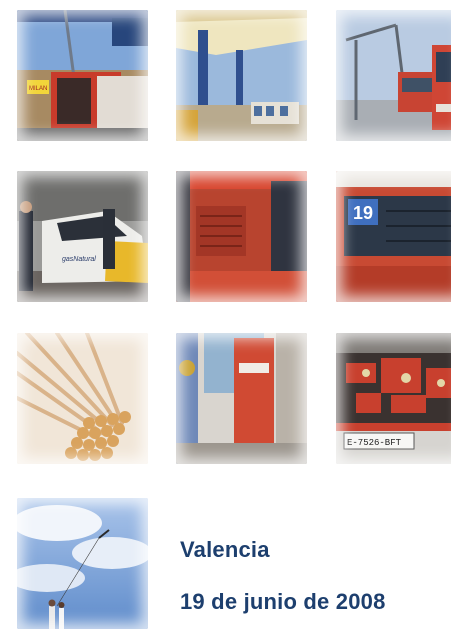 This screenshot has height=633, width=451. I want to click on red-bus-side-image, so click(241, 236).